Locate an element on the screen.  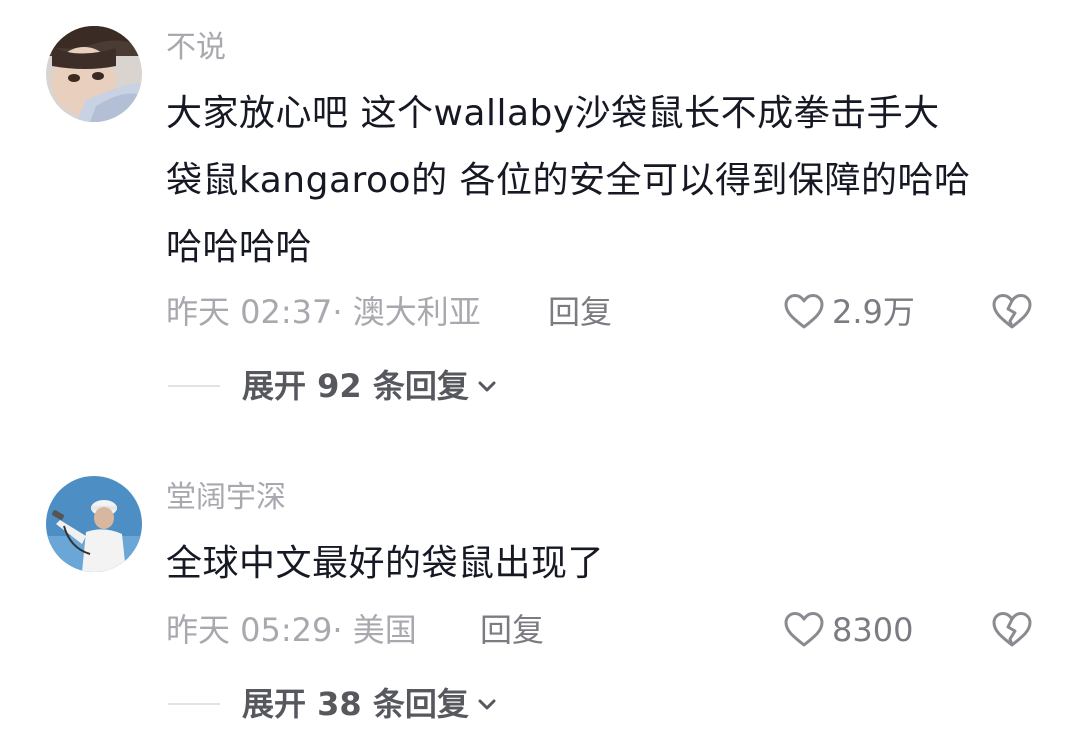
comment-line: 哈哈哈哈 is located at coordinates (239, 247).